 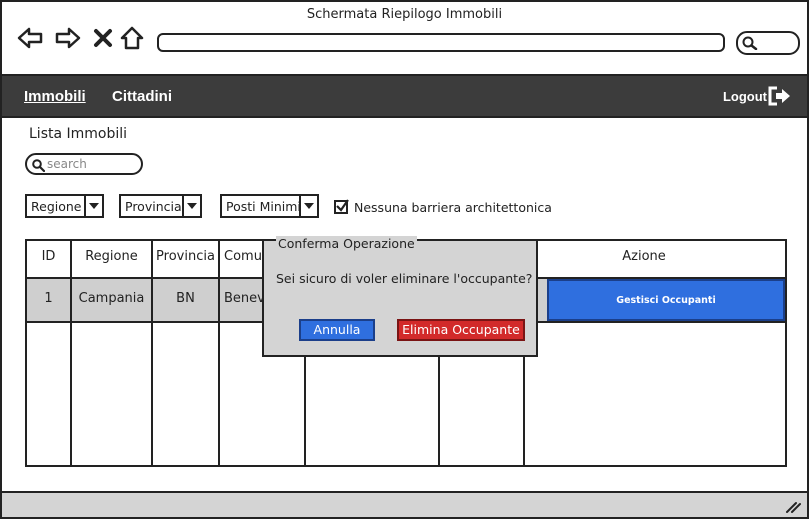 What do you see at coordinates (78, 134) in the screenshot?
I see `page-title: Lista Immobili` at bounding box center [78, 134].